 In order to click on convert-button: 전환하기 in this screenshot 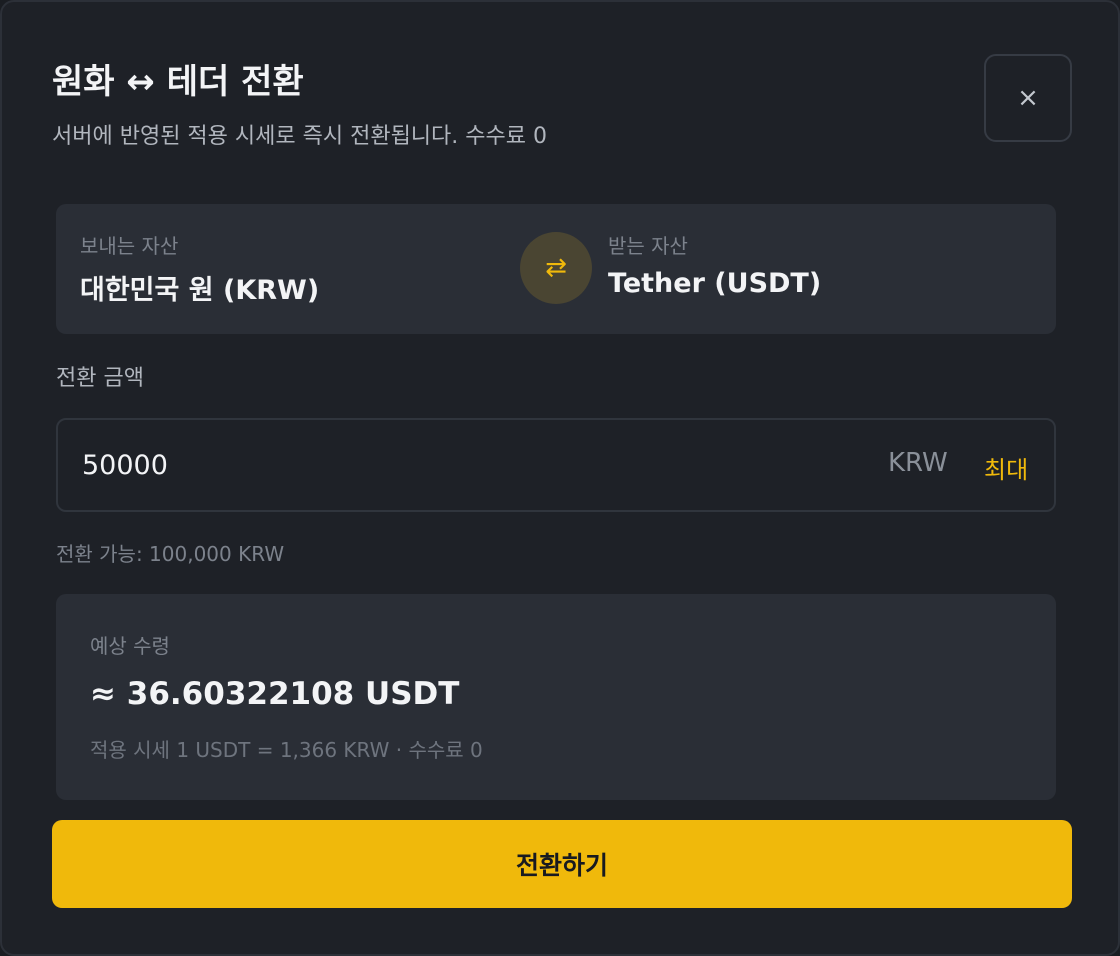, I will do `click(562, 864)`.